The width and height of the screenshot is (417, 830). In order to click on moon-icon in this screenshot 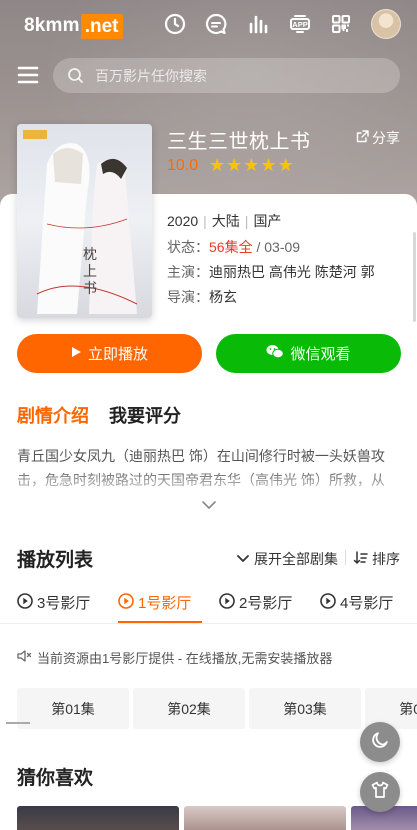, I will do `click(380, 742)`.